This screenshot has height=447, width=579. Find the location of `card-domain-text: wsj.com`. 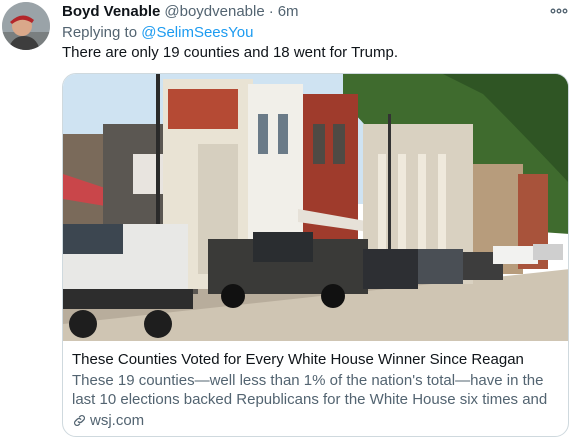

card-domain-text: wsj.com is located at coordinates (117, 420).